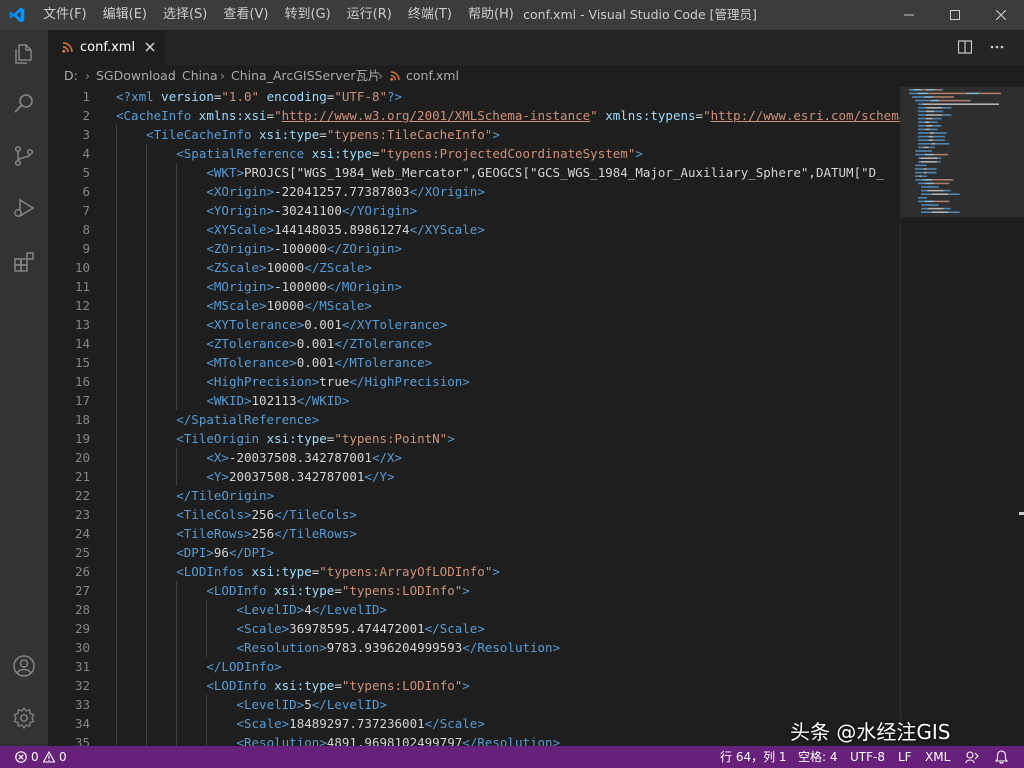 This screenshot has height=768, width=1024. Describe the element at coordinates (225, 495) in the screenshot. I see `code-text: </TileOrigin>` at that location.